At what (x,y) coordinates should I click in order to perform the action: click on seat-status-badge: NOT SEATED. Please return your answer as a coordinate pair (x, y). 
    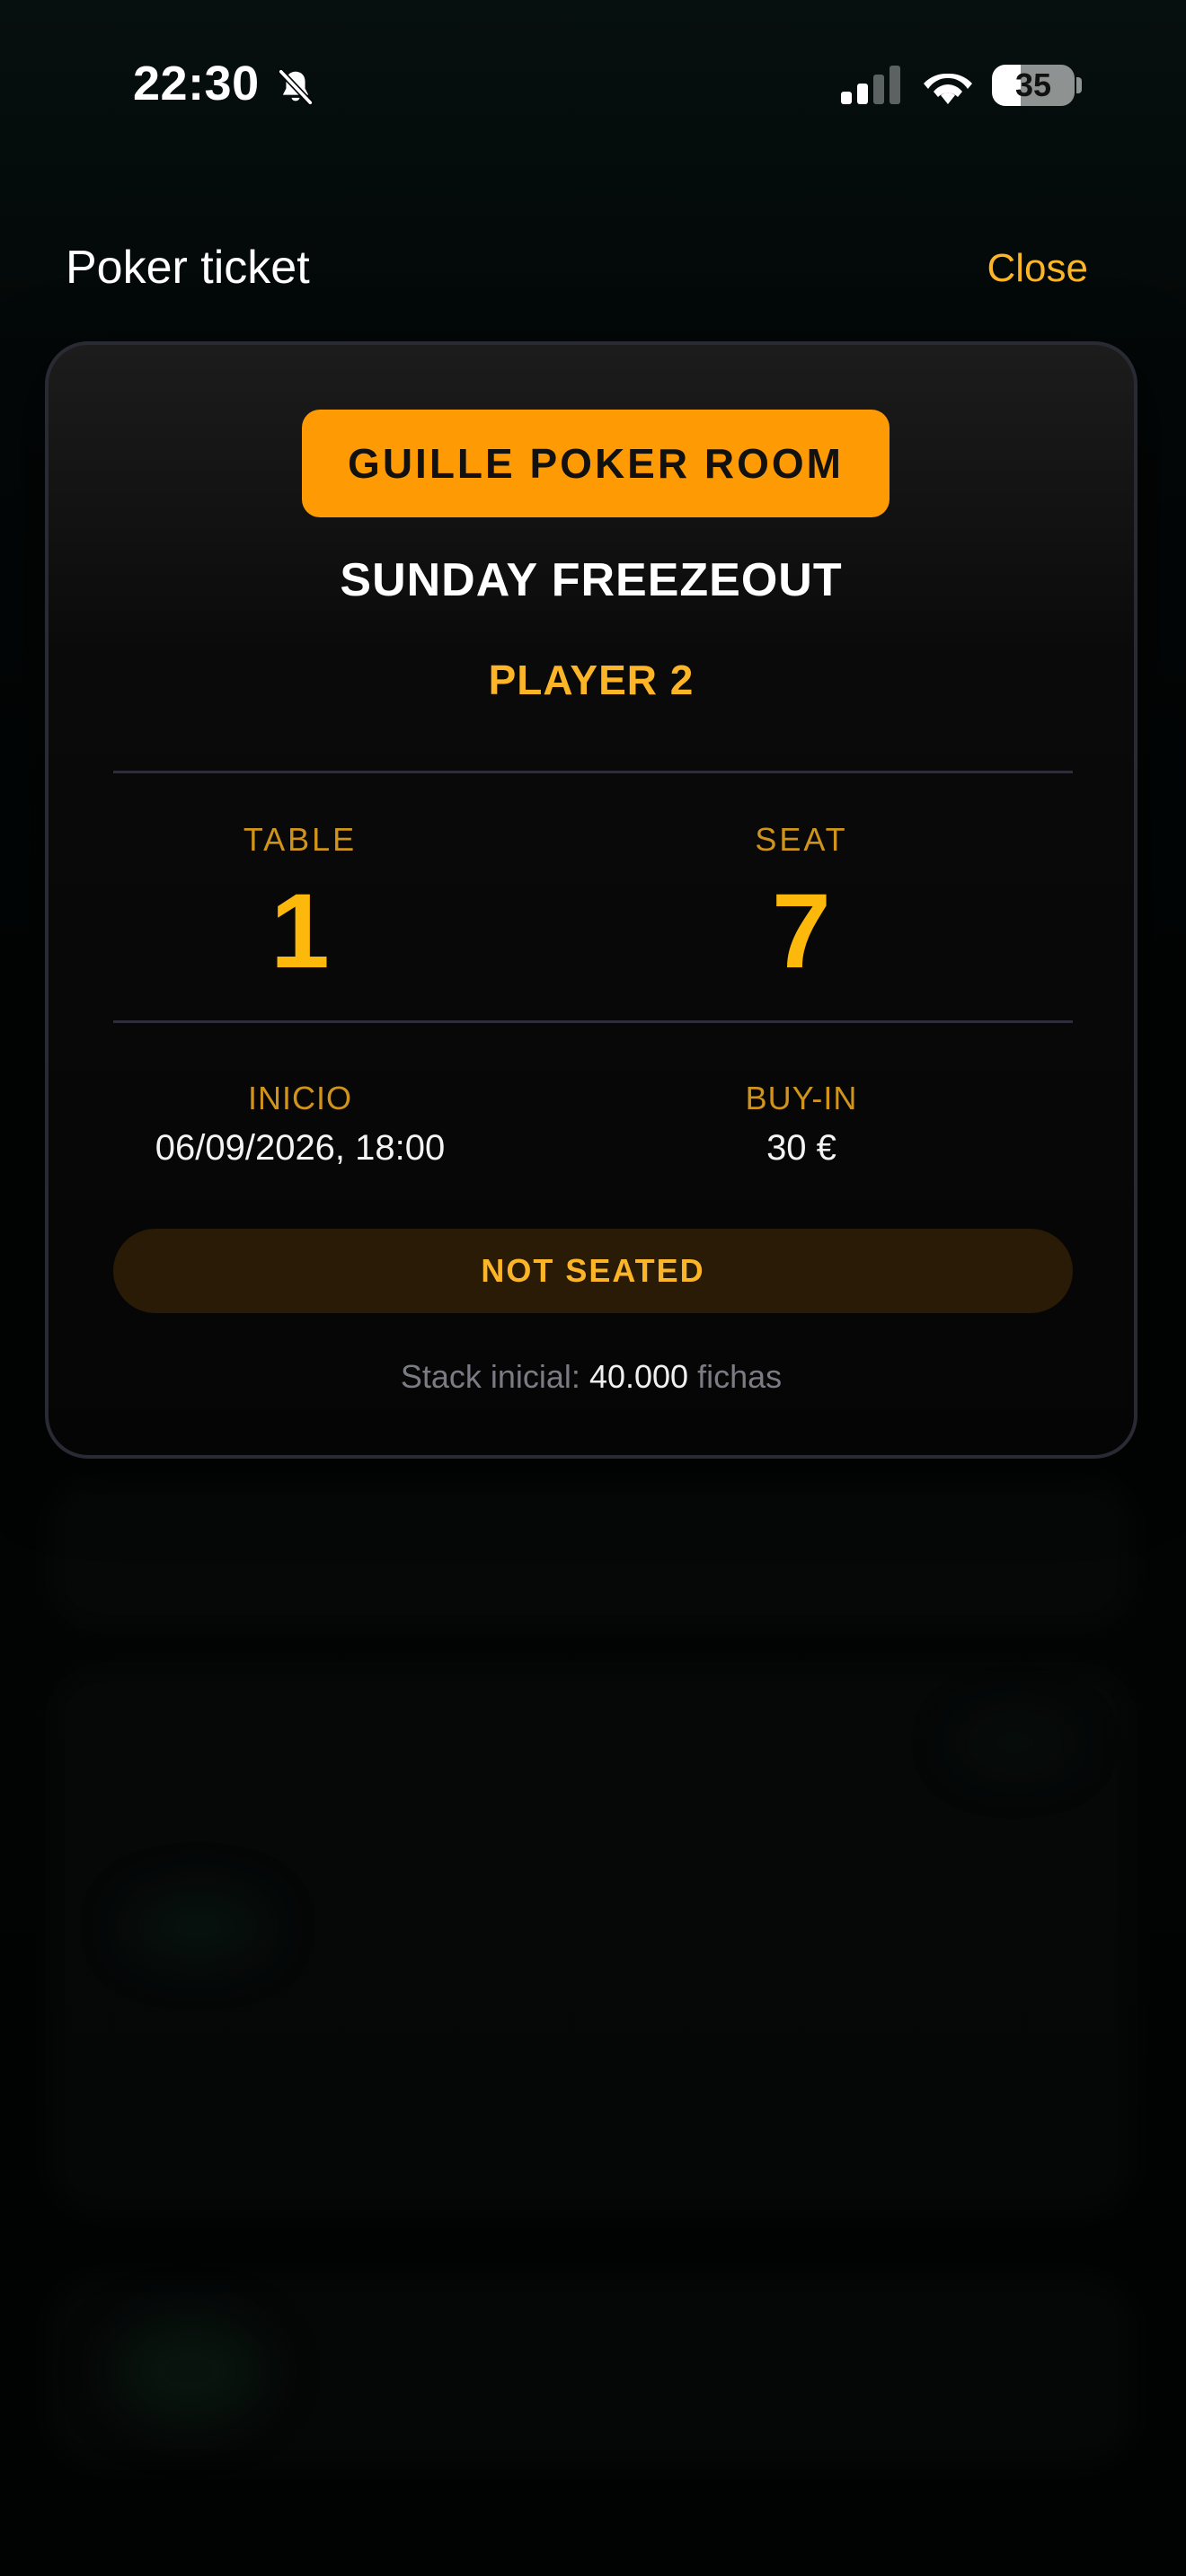
    Looking at the image, I should click on (593, 1271).